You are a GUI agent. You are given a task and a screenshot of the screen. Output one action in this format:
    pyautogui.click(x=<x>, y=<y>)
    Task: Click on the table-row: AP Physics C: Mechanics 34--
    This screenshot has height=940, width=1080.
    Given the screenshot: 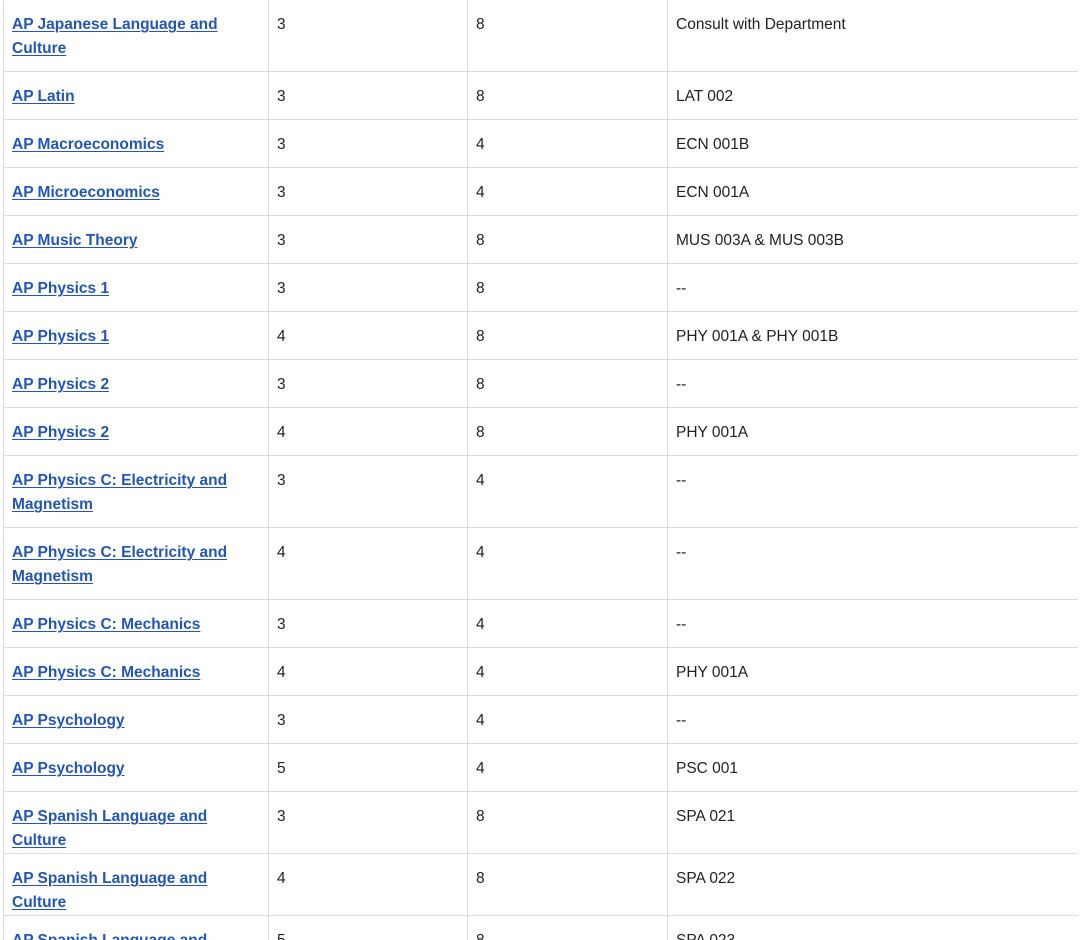 What is the action you would take?
    pyautogui.click(x=541, y=624)
    